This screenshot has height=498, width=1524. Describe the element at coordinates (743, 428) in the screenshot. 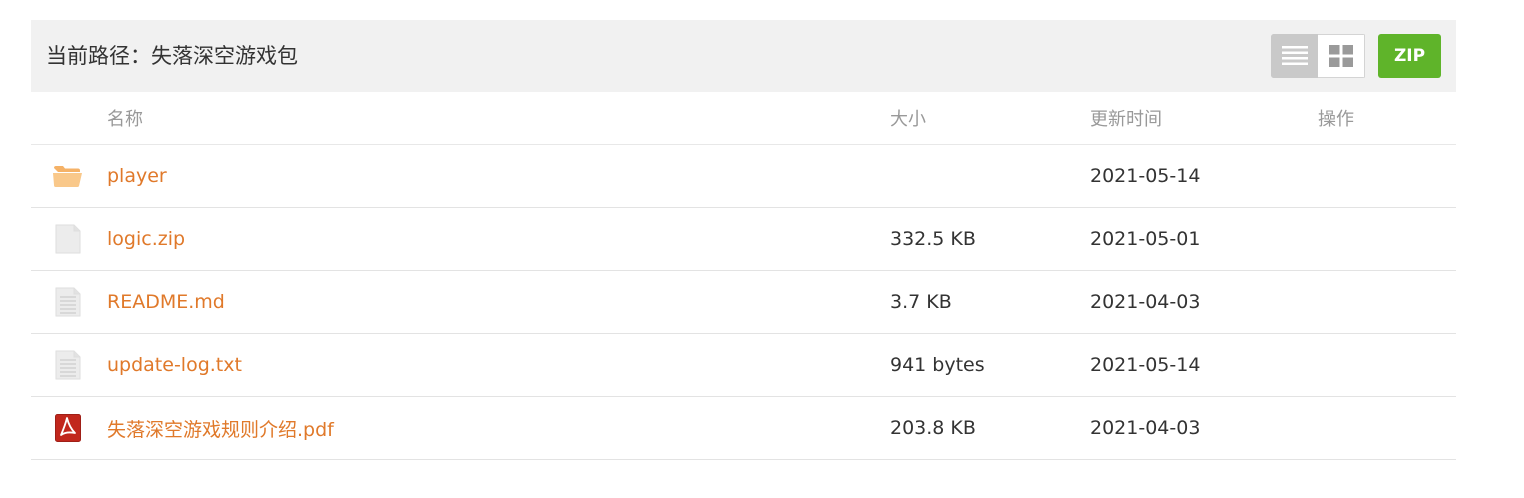

I see `table-row: 失落深空游戏规则介绍.pdf 203.8 KB 2021-04-03` at that location.